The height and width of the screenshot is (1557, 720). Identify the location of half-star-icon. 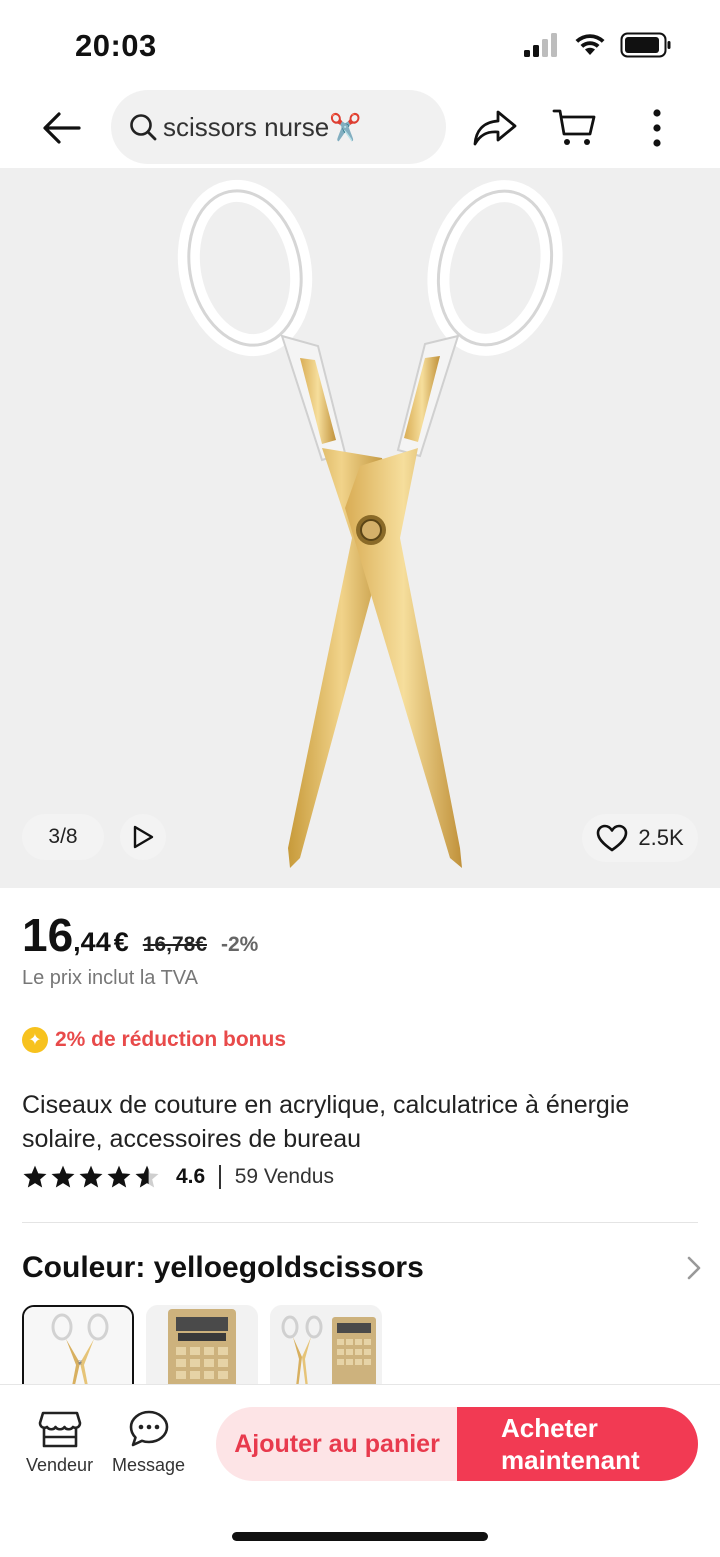
(147, 1176).